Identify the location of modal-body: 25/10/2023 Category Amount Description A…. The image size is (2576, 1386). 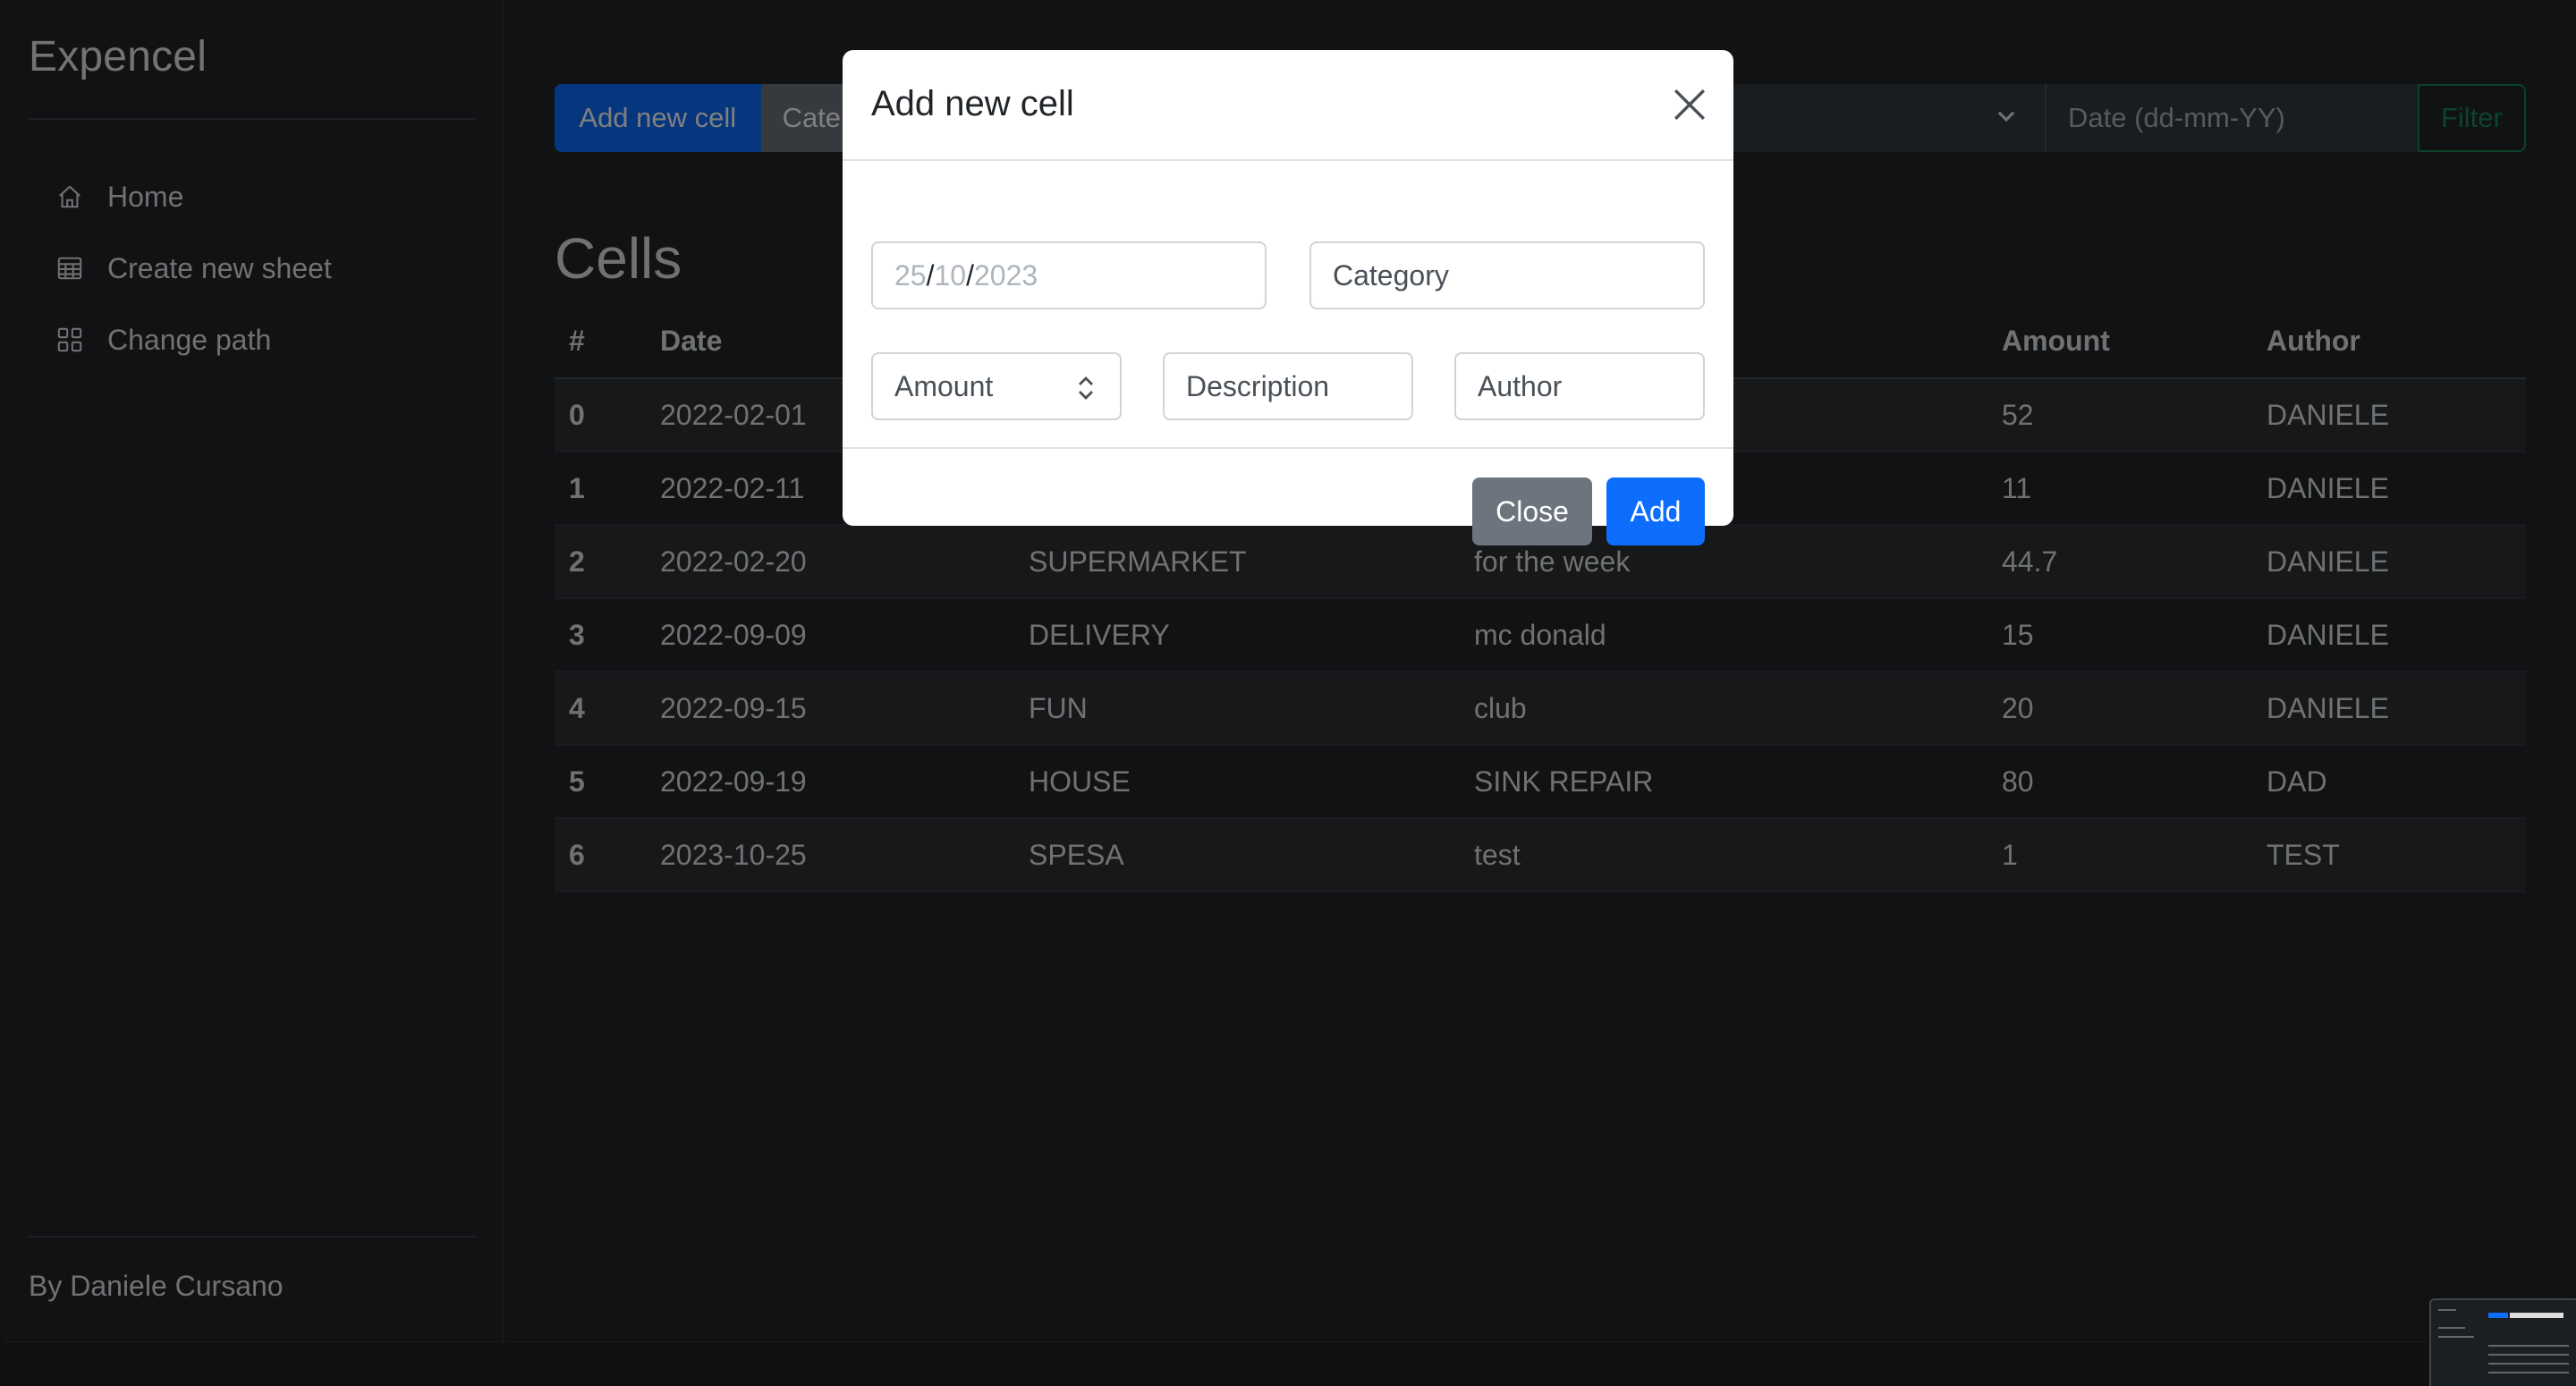
(1288, 305).